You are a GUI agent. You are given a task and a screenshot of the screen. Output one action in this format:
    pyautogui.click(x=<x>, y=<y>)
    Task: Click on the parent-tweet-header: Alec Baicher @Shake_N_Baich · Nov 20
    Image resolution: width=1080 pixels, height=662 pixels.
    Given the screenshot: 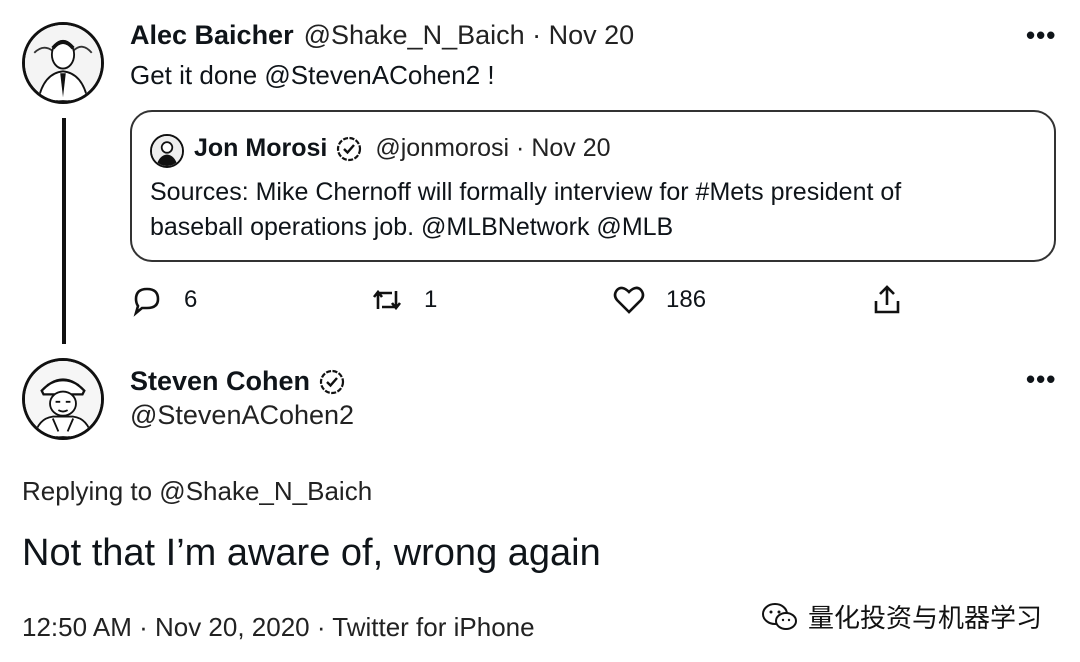 What is the action you would take?
    pyautogui.click(x=382, y=35)
    